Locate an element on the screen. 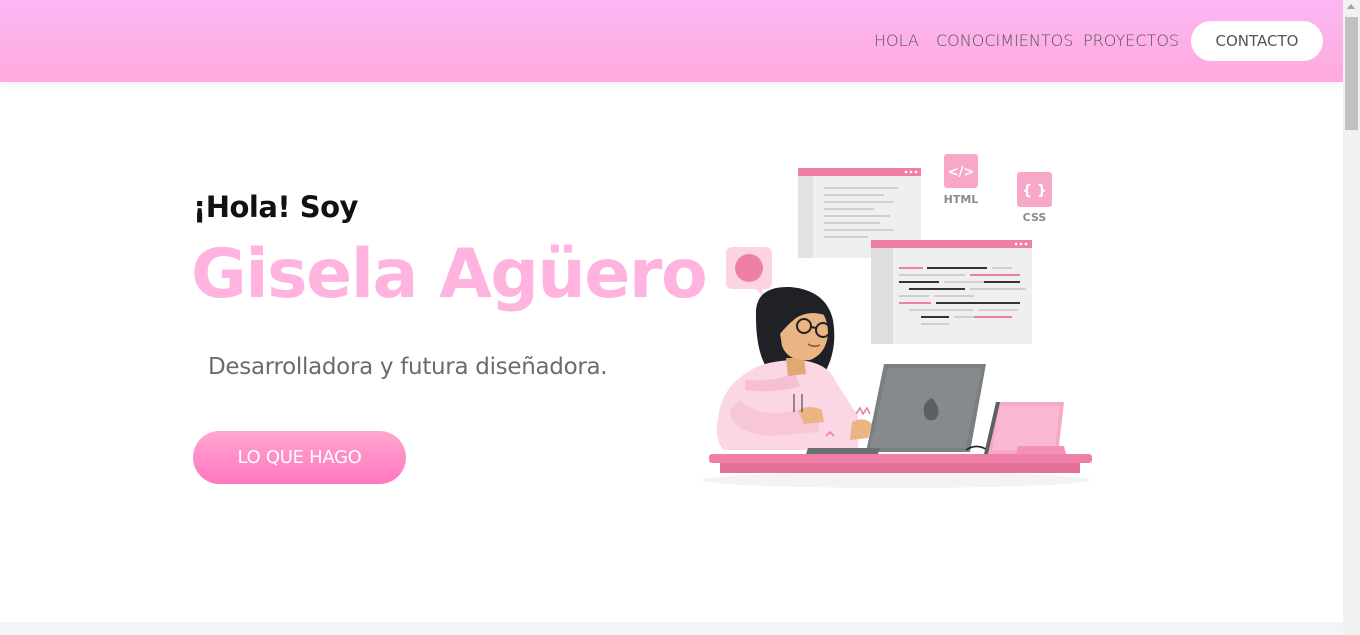 The image size is (1360, 635). scroll-up-arrow-icon is located at coordinates (1351, 6).